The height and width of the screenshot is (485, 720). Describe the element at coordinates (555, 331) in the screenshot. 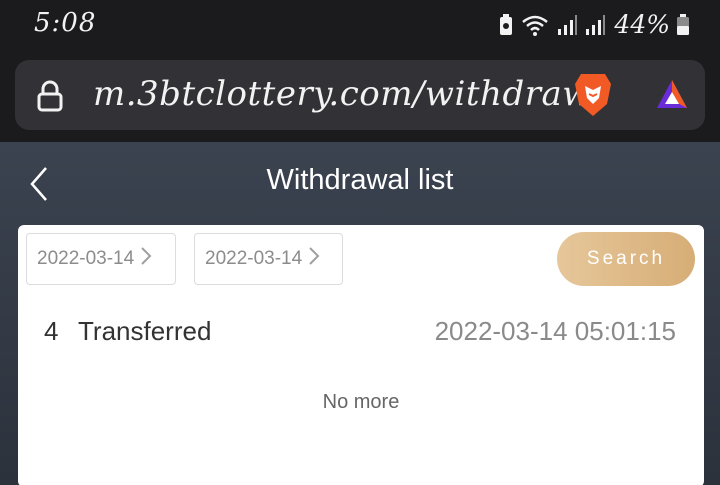

I see `record-time: 2022-03-14 05:01:15` at that location.